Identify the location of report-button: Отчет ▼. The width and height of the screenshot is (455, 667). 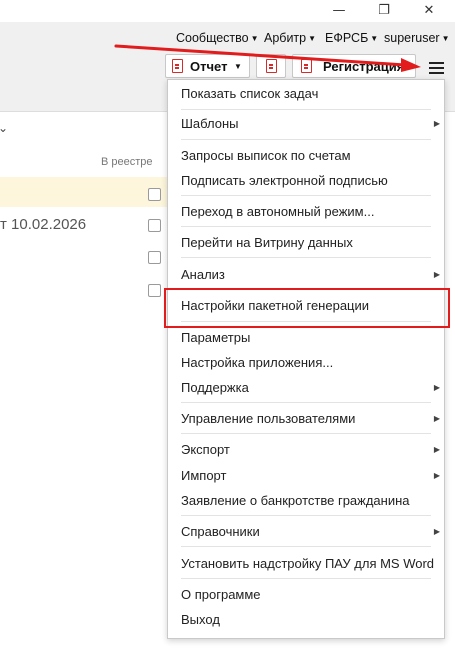
(207, 66).